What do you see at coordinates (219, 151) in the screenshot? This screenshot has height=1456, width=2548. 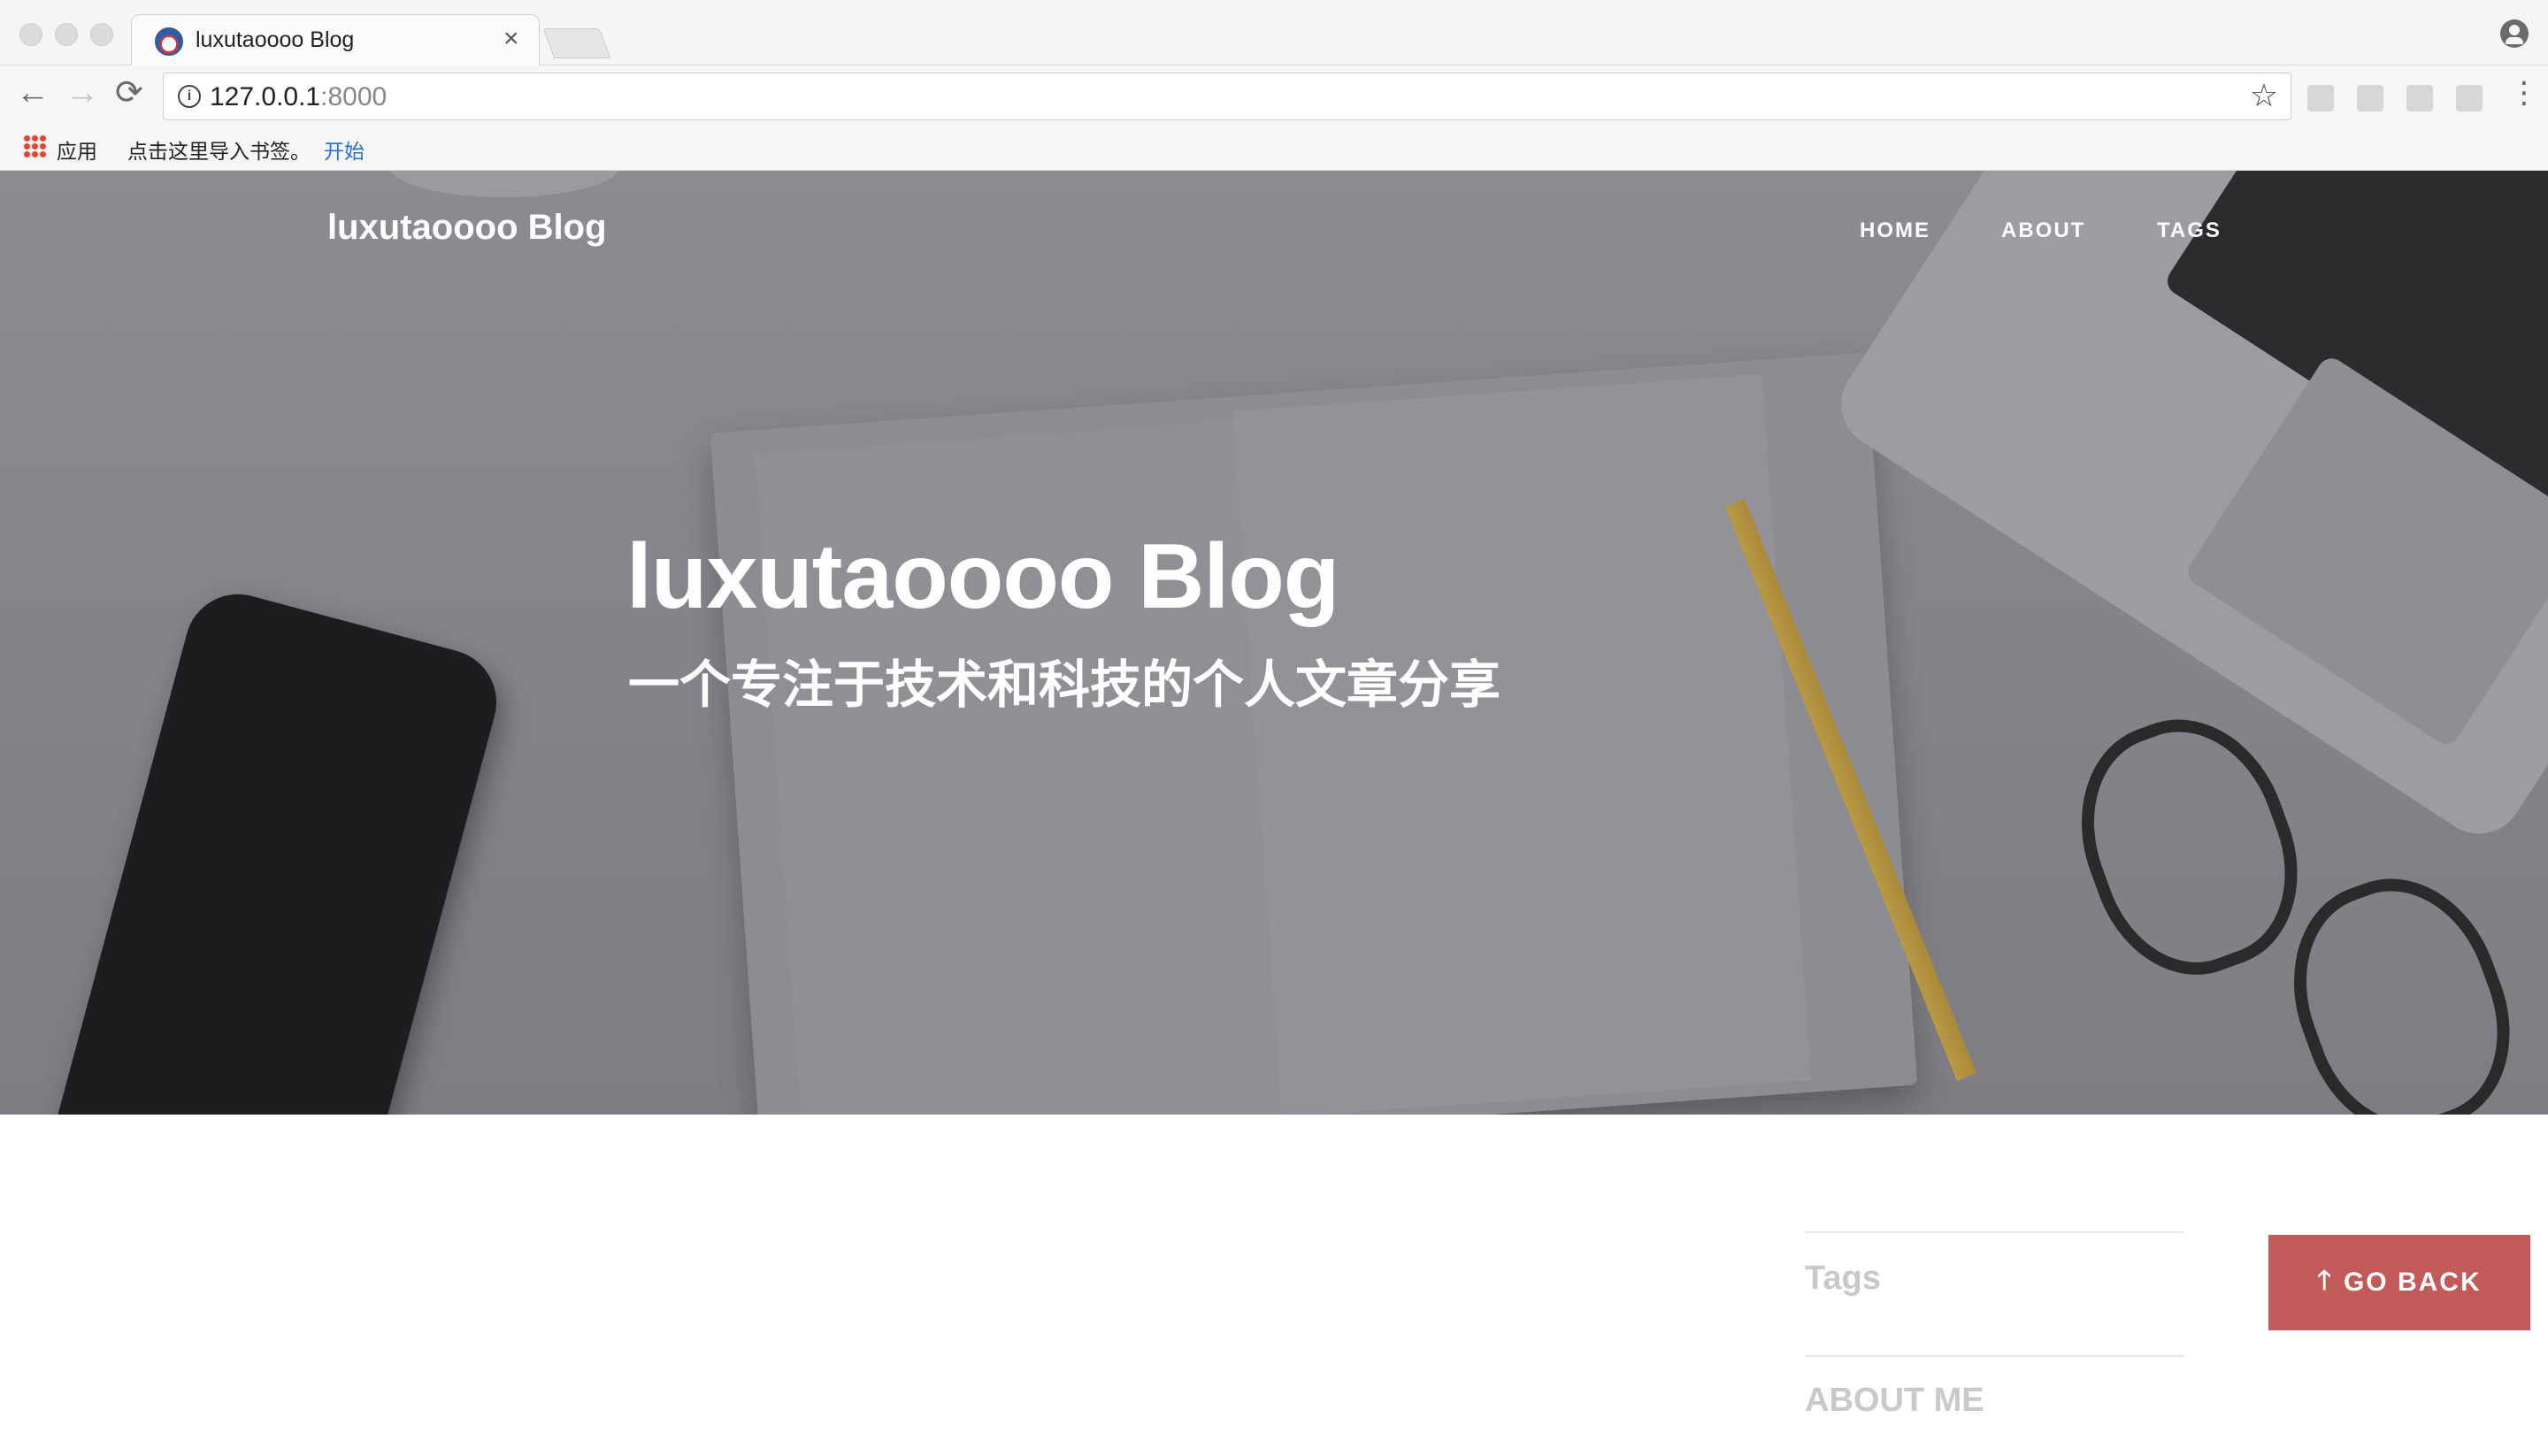 I see `bookmark-import-text: 点击这里导入书签。` at bounding box center [219, 151].